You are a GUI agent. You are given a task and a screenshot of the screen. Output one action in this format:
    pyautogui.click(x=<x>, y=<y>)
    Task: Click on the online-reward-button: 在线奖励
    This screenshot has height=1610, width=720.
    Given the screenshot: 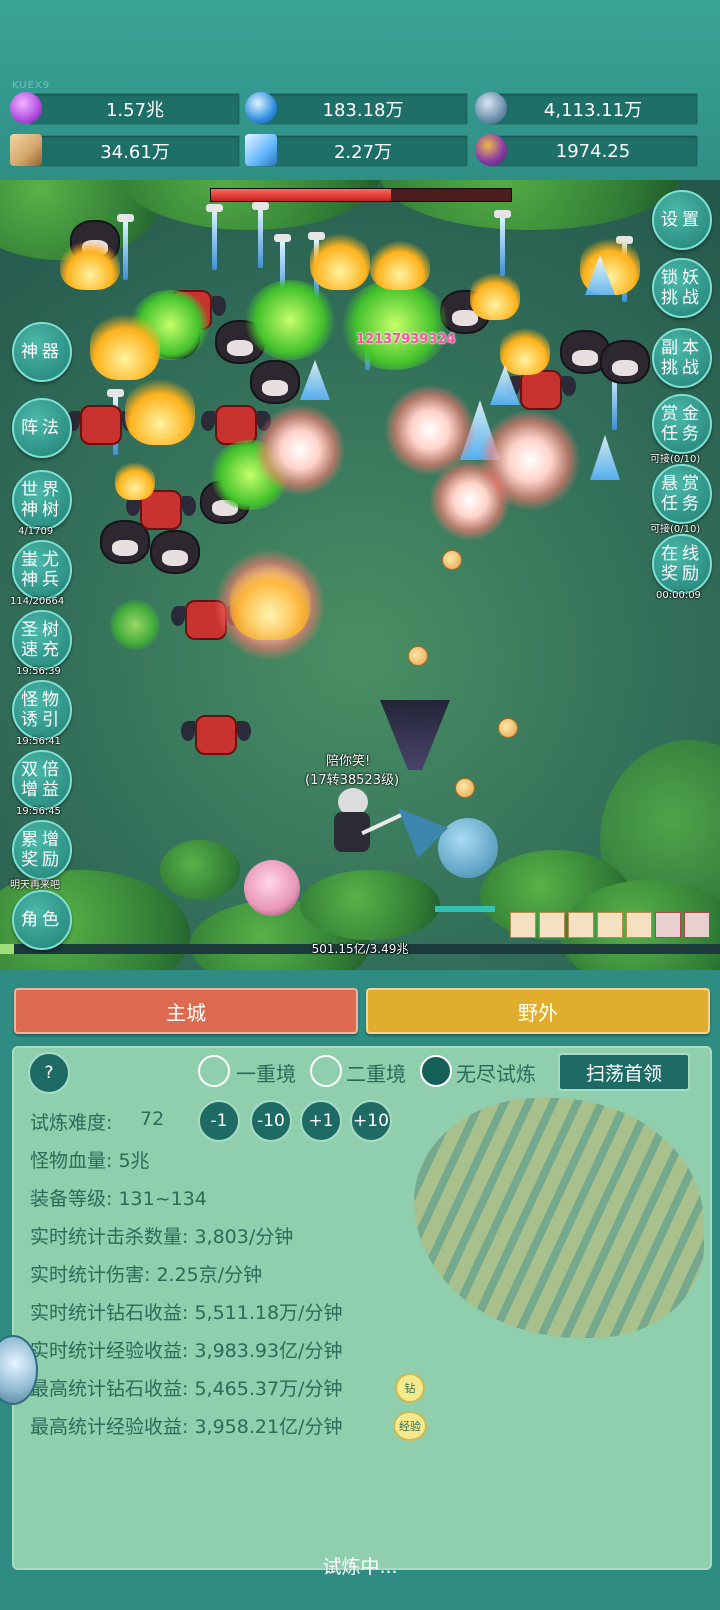 What is the action you would take?
    pyautogui.click(x=682, y=564)
    